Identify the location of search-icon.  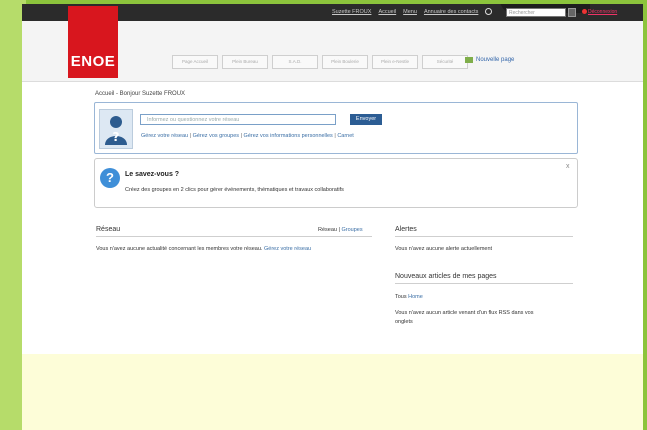
(489, 11).